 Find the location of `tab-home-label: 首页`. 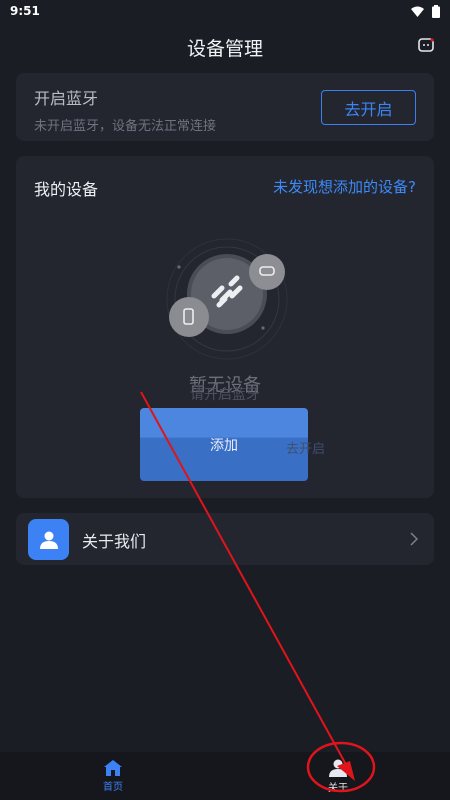

tab-home-label: 首页 is located at coordinates (113, 787).